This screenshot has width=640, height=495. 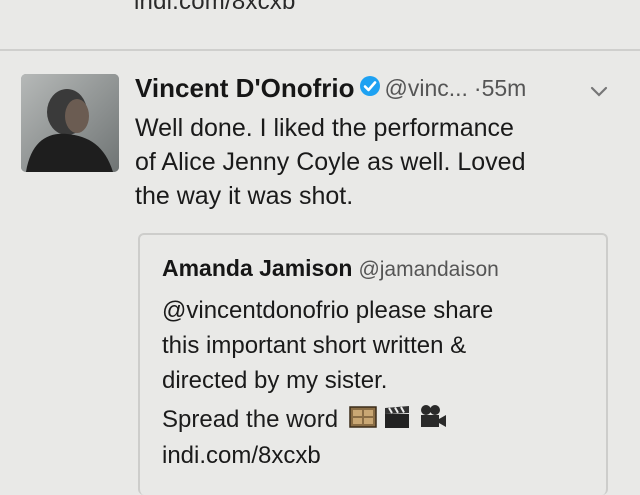 I want to click on quoted-author-handle: @jamandaison, so click(x=428, y=269).